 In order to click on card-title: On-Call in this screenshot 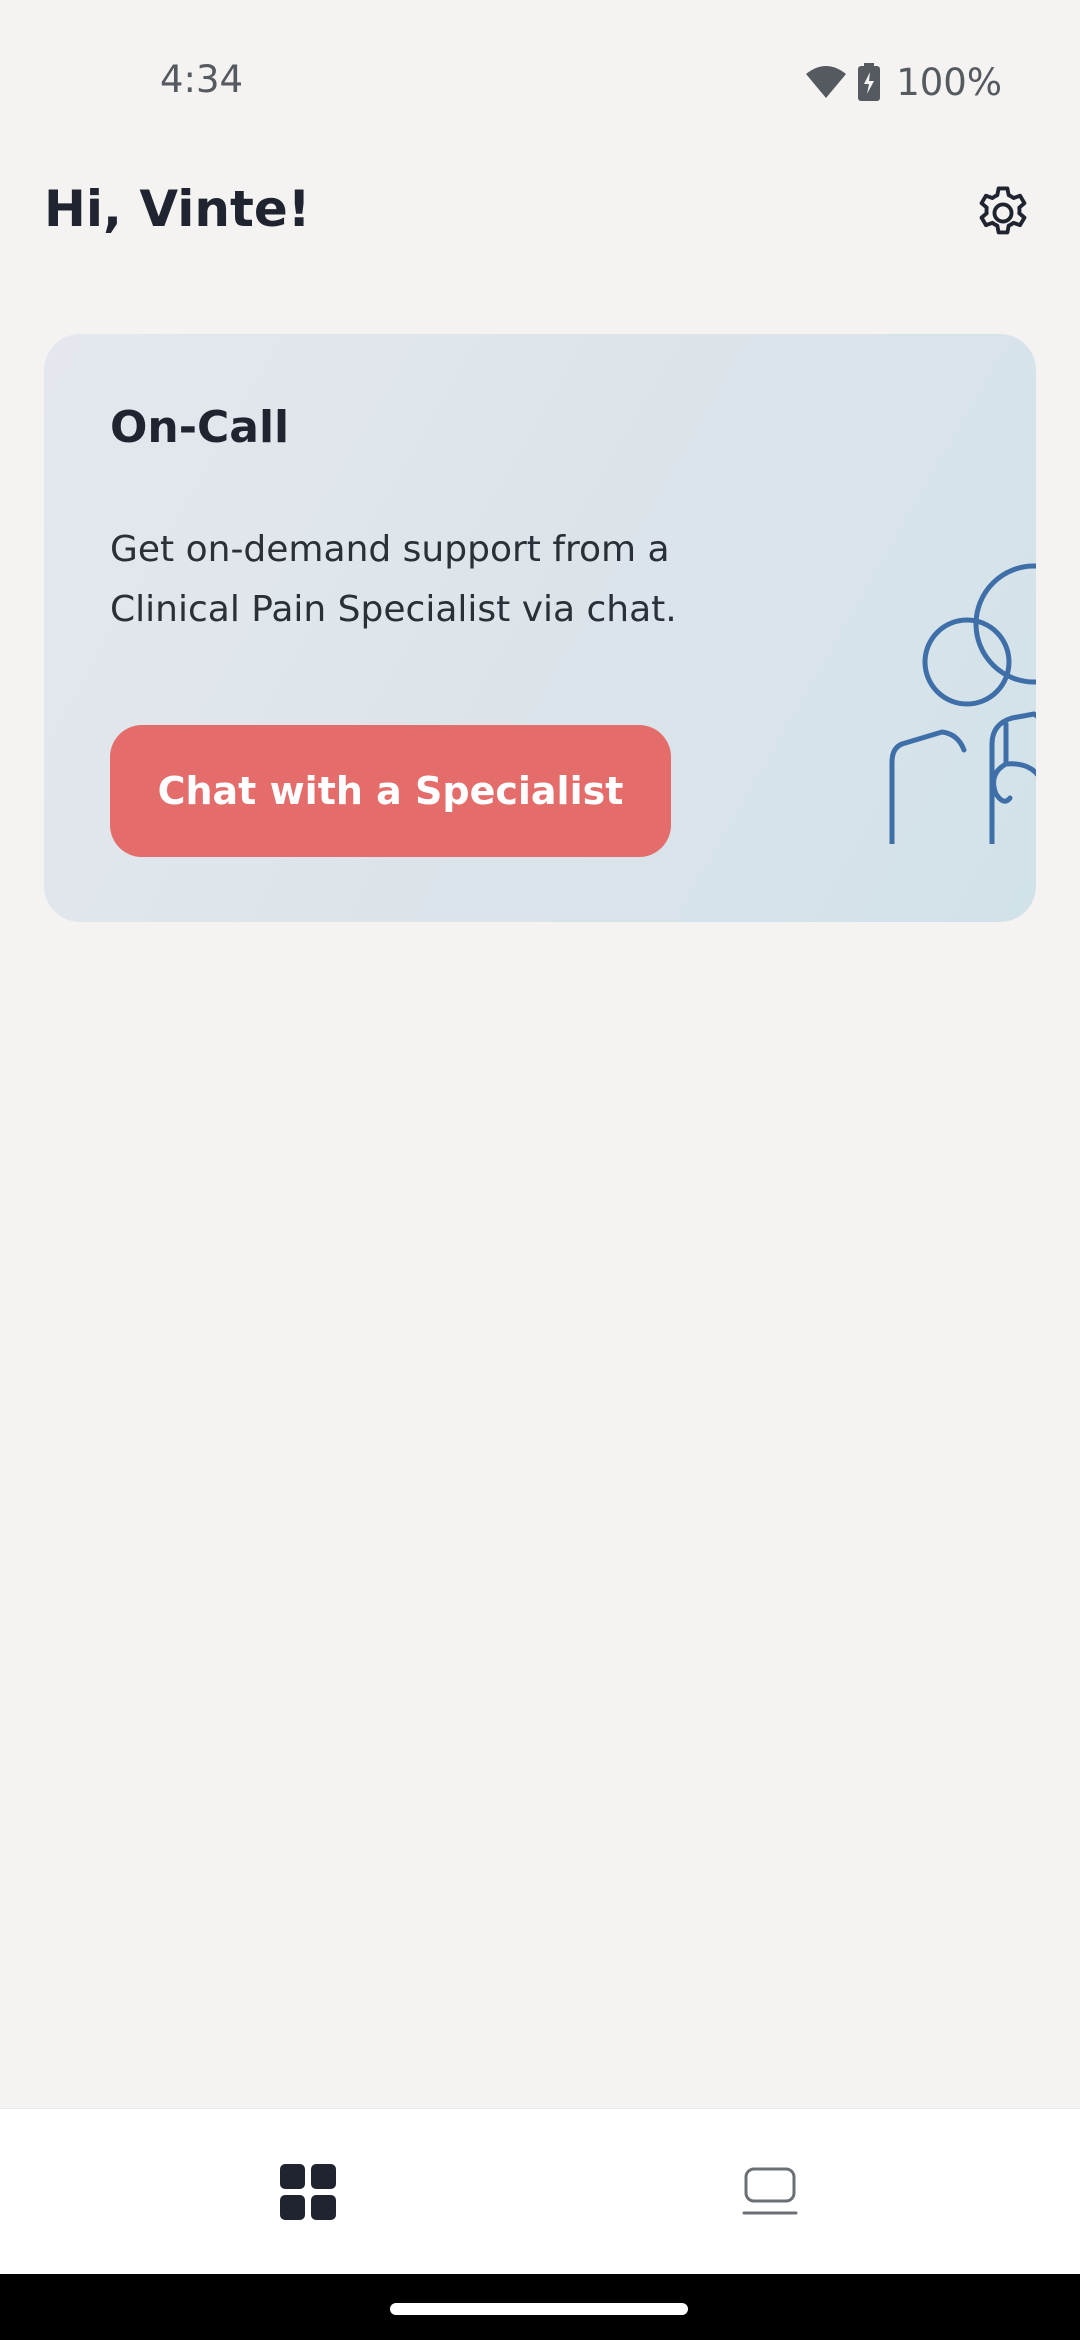, I will do `click(200, 427)`.